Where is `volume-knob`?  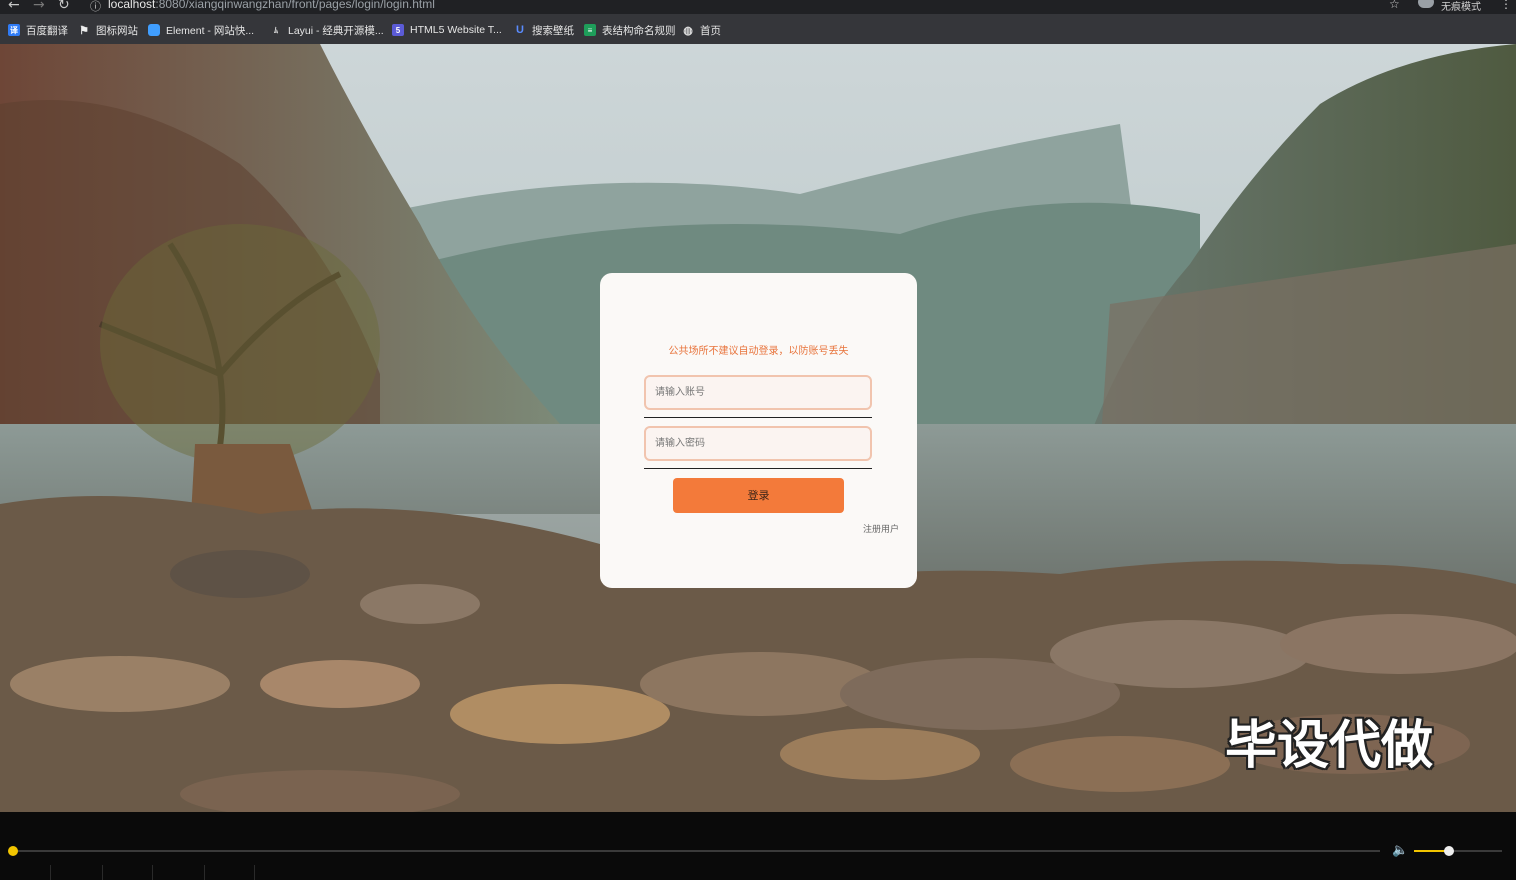
volume-knob is located at coordinates (1449, 851).